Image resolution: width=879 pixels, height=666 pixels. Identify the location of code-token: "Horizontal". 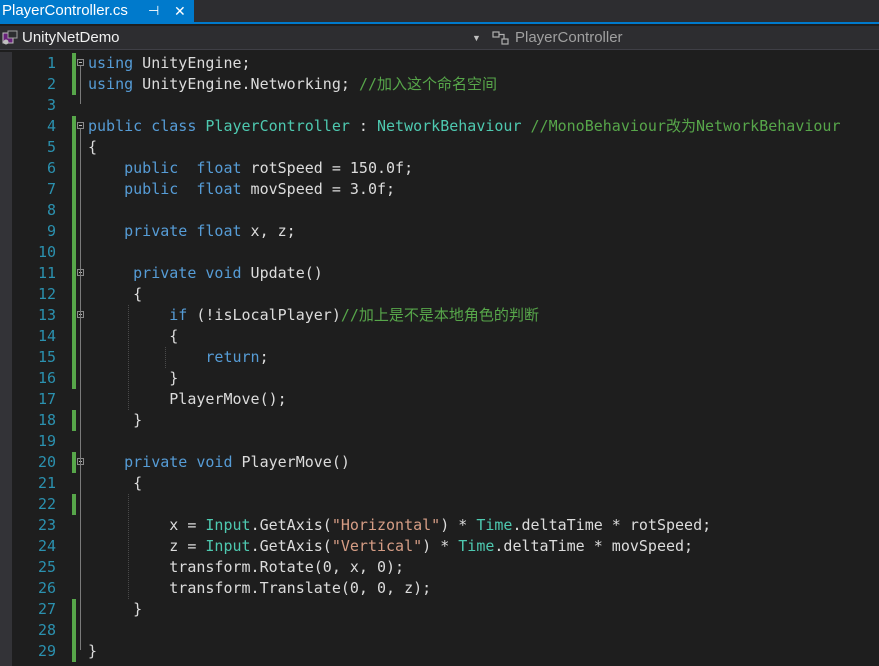
(386, 525).